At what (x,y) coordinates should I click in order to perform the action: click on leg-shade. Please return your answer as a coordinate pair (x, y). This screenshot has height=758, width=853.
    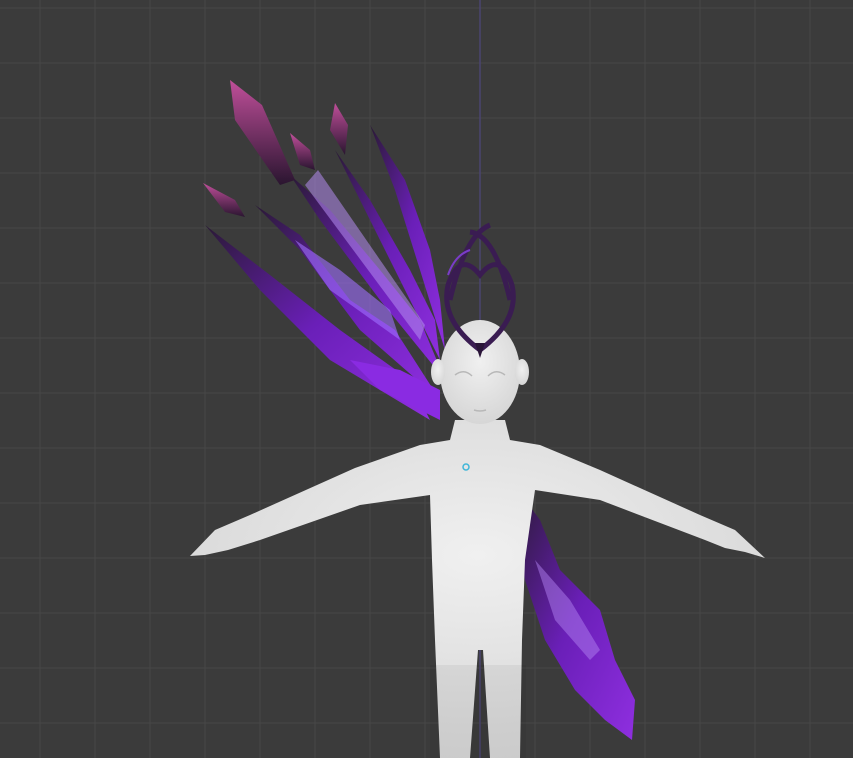
    Looking at the image, I should click on (478, 711).